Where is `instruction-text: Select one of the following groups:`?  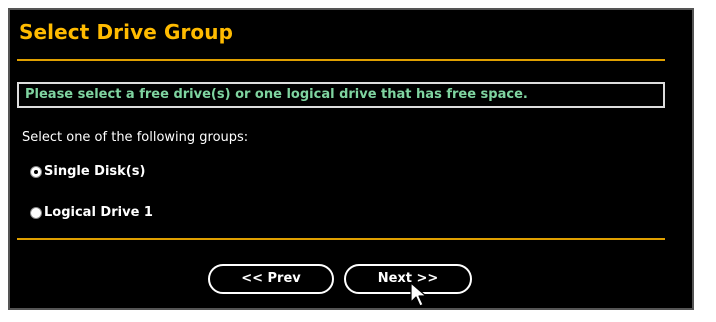 instruction-text: Select one of the following groups: is located at coordinates (135, 137).